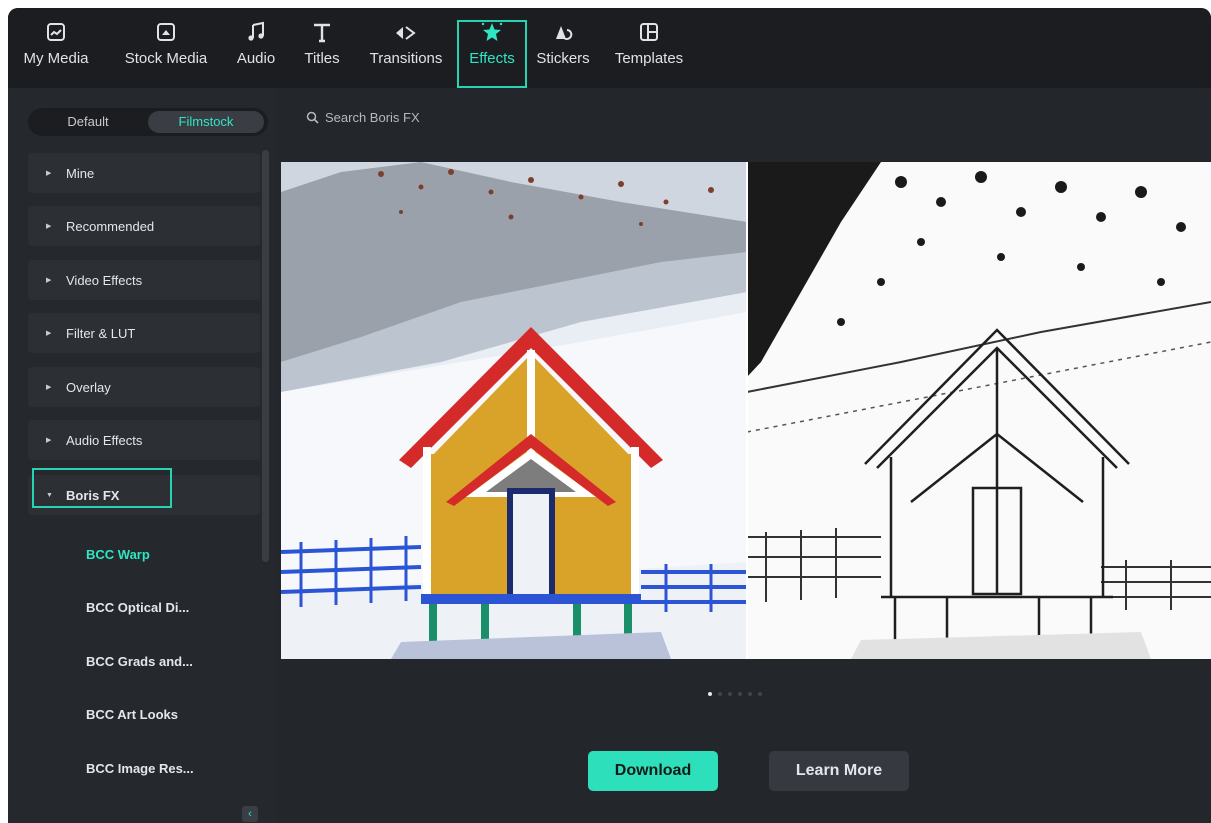  I want to click on boris-item-bcc-art-looks: BCC Art Looks, so click(132, 714).